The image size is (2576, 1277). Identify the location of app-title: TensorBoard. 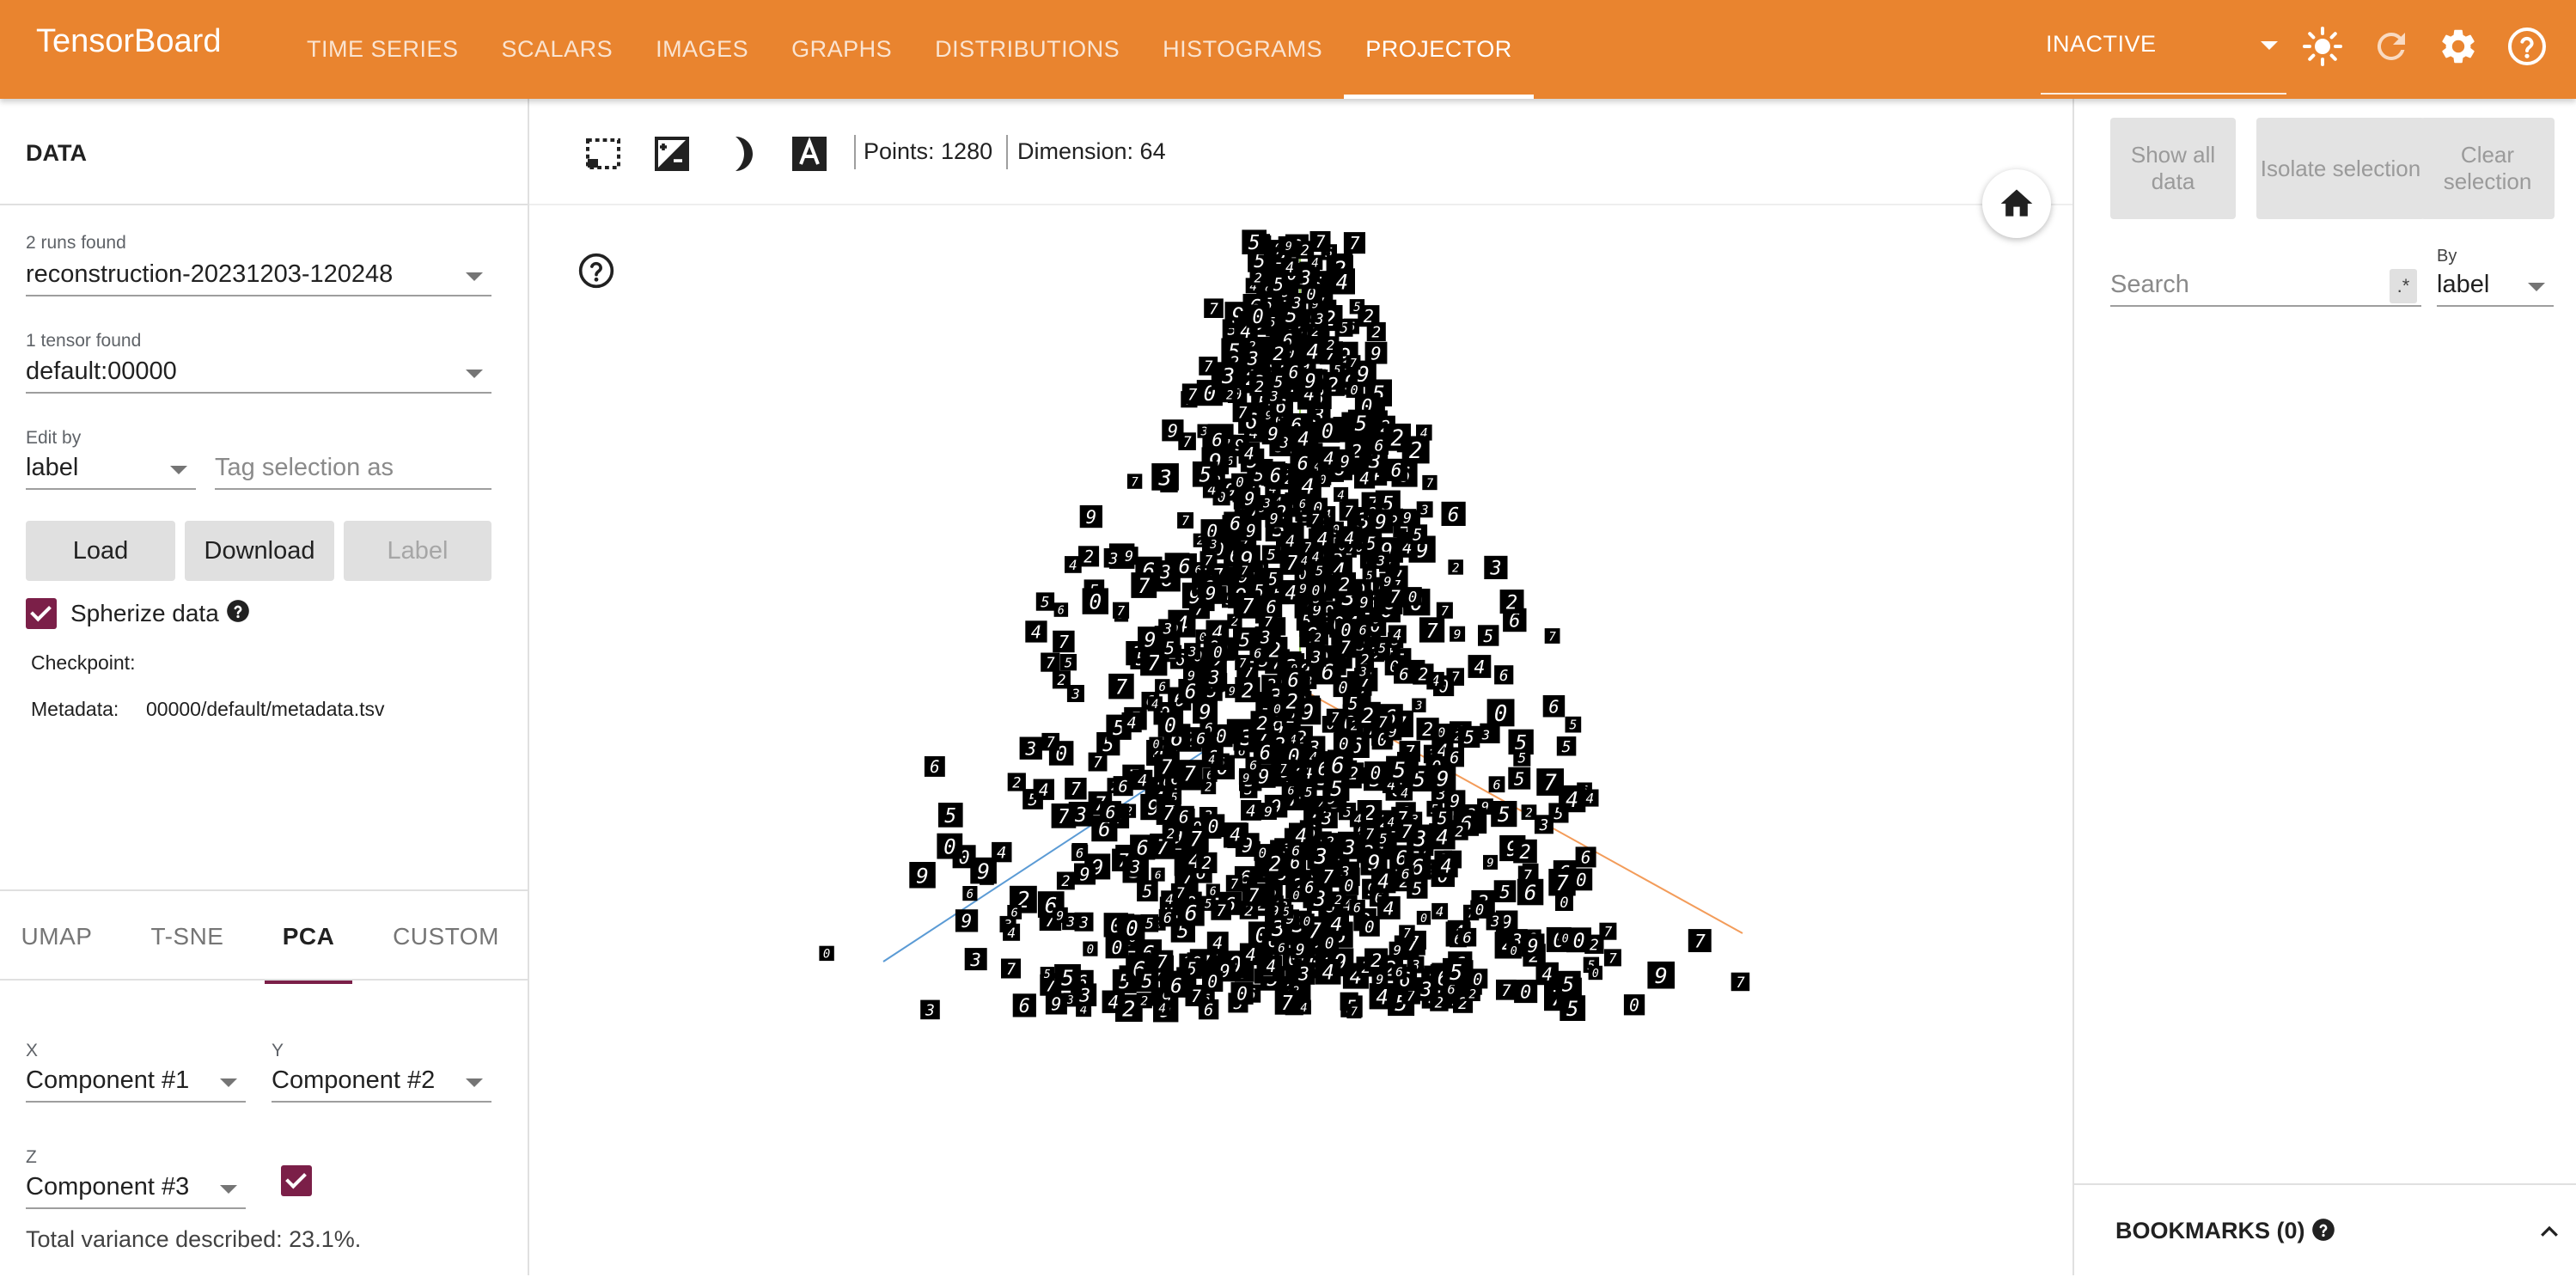
(129, 42).